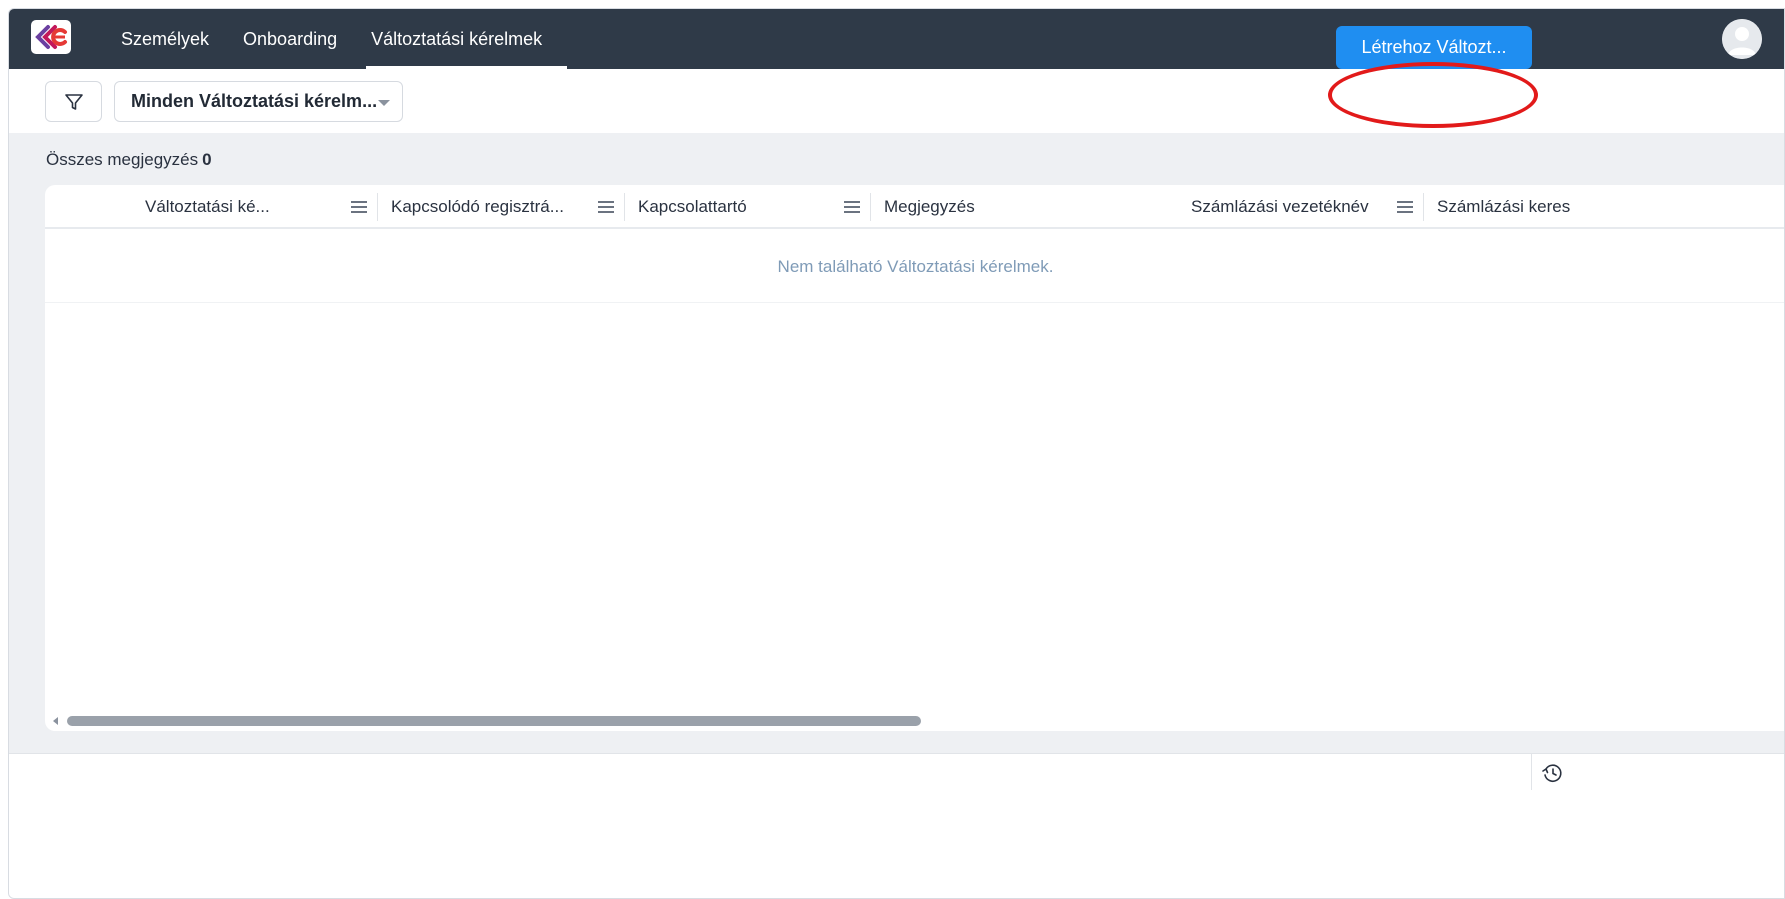 This screenshot has height=899, width=1785. I want to click on column-header-label: Megjegyzés, so click(929, 206).